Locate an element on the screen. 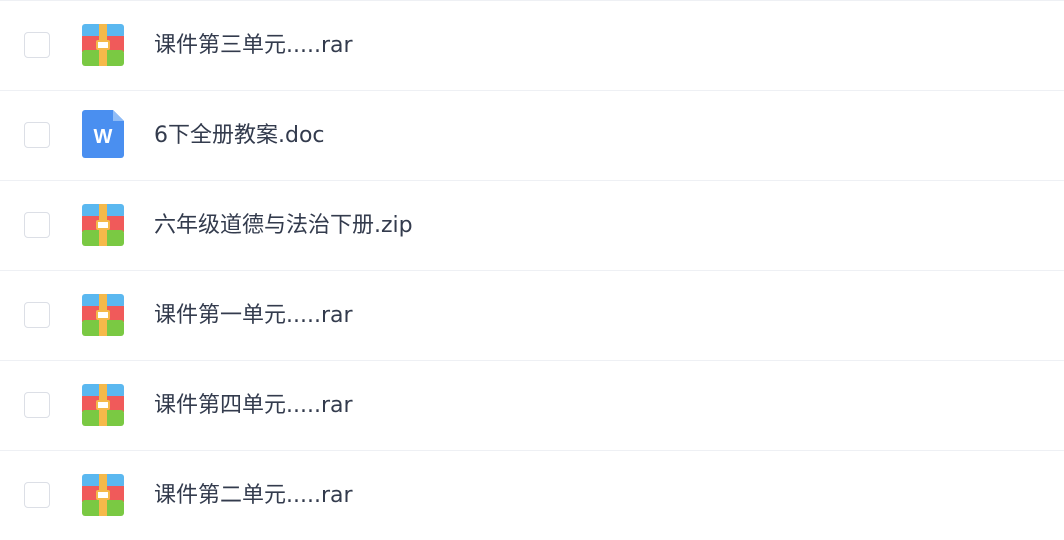  word-doc-icon: W is located at coordinates (103, 134).